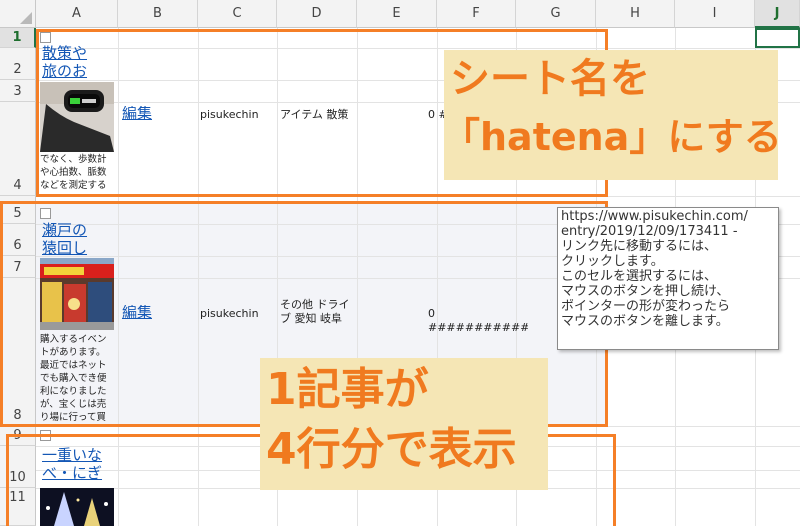  What do you see at coordinates (397, 14) in the screenshot?
I see `column-header-e: E` at bounding box center [397, 14].